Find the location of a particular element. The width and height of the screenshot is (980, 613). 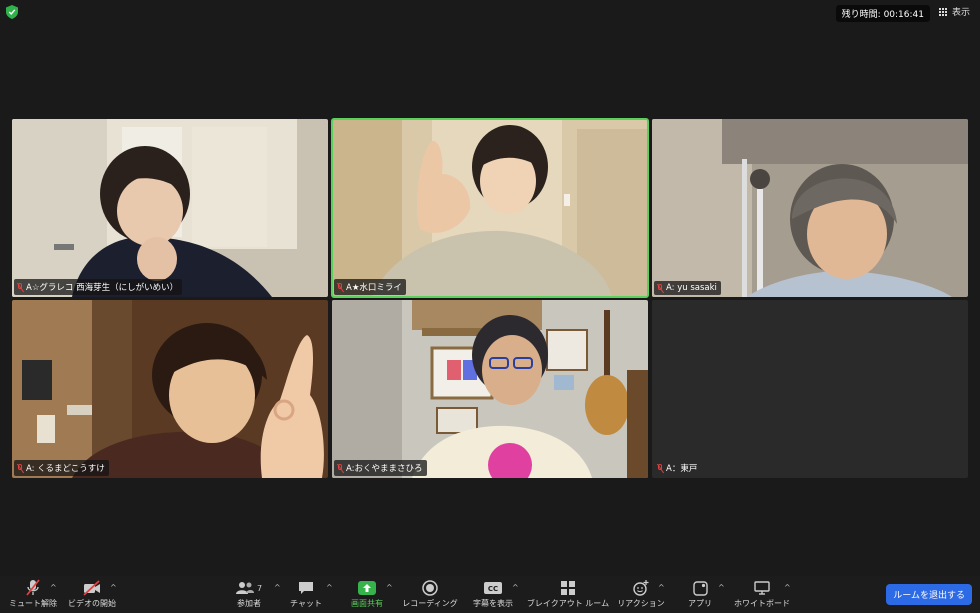

show-captions-button: CC 字幕を表示 is located at coordinates (493, 594).